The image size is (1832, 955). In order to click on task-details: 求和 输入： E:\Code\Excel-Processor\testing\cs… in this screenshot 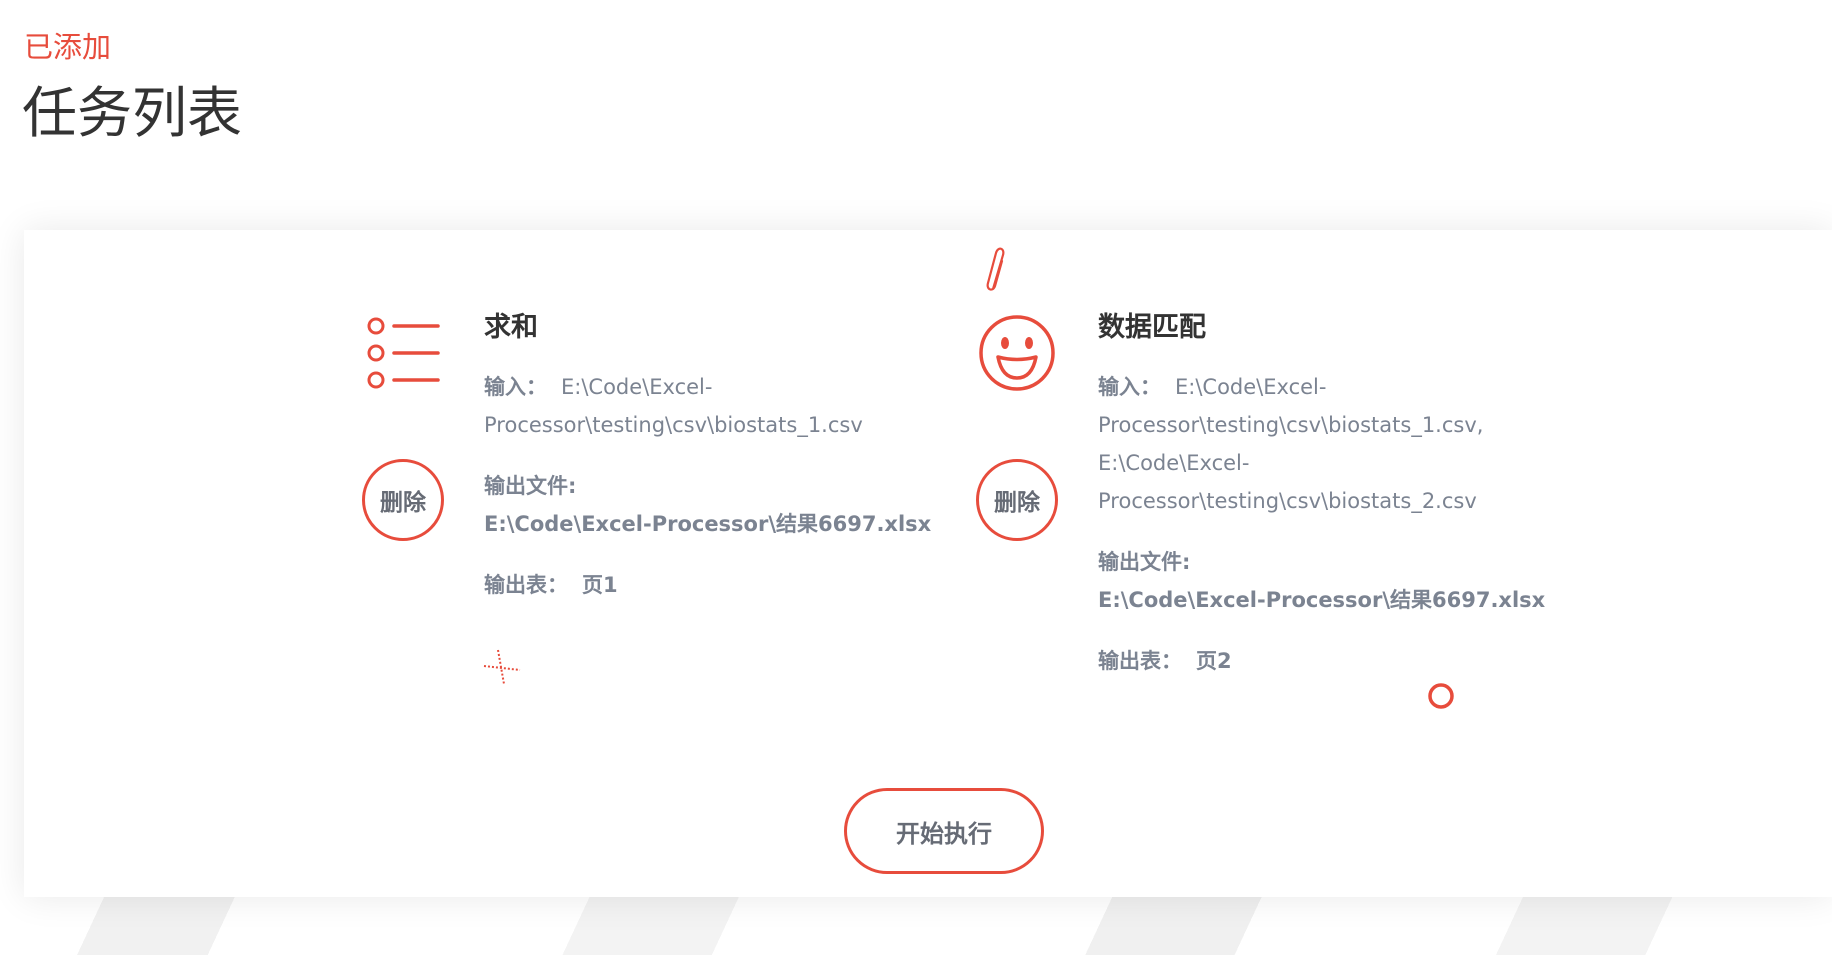, I will do `click(744, 468)`.